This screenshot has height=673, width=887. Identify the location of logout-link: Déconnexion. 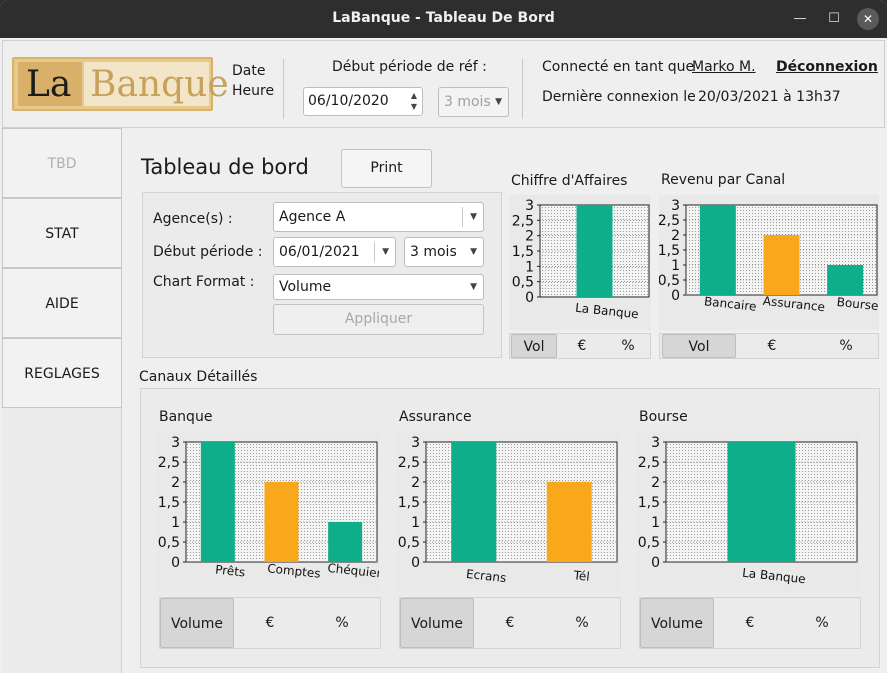
(827, 67).